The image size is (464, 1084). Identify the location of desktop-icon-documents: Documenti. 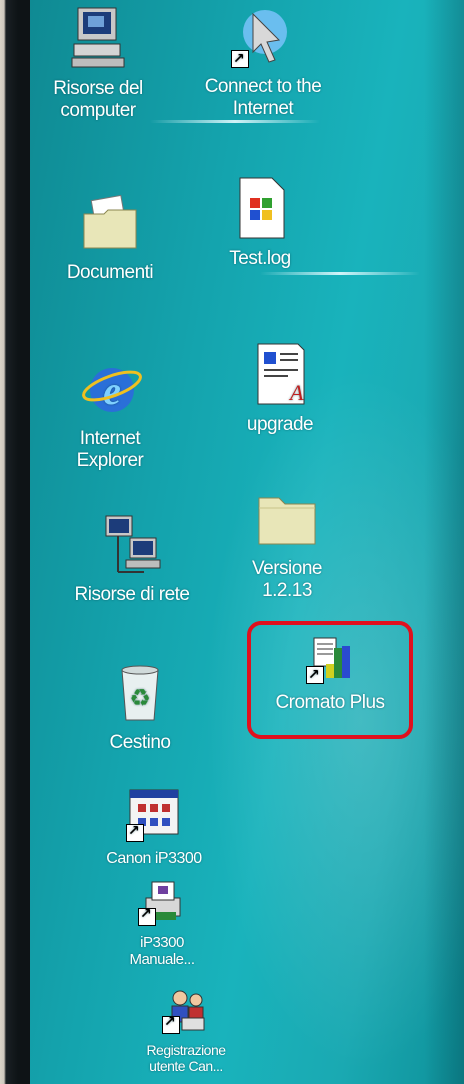
(110, 237).